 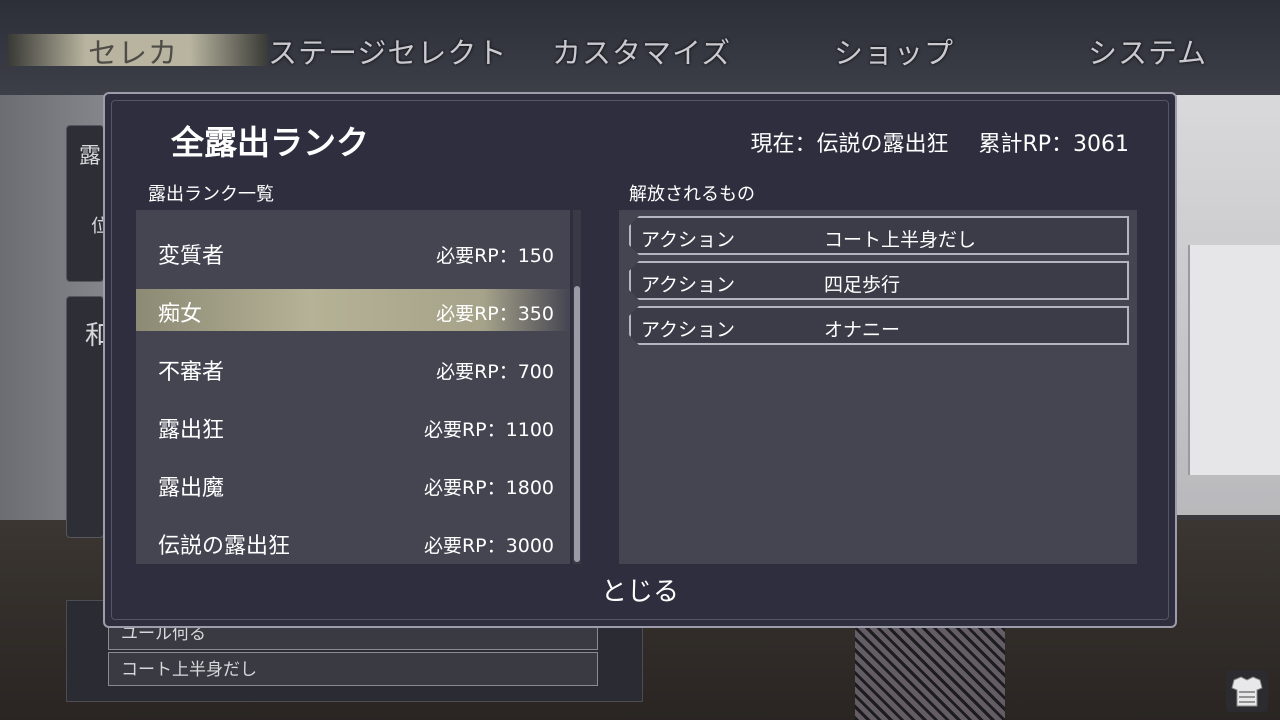 I want to click on rank-required-rp: 必要RP：3000, so click(x=488, y=546).